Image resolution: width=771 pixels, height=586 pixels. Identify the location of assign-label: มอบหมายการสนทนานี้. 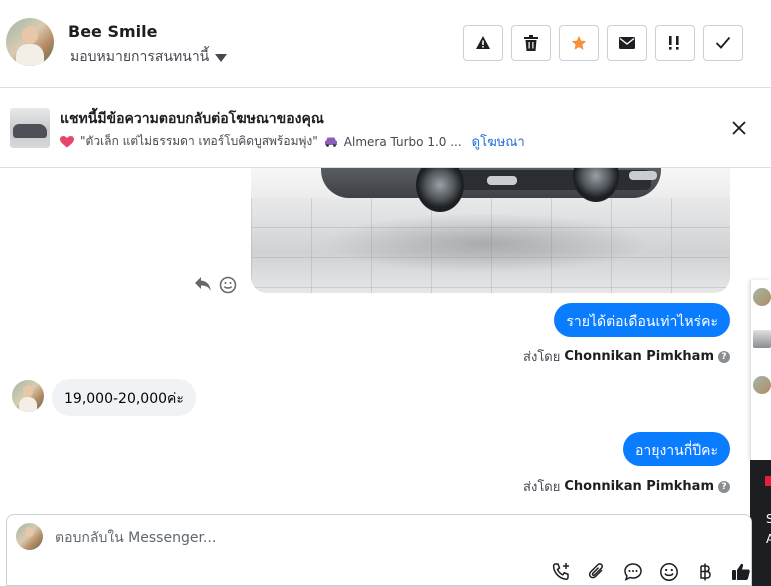
(140, 57).